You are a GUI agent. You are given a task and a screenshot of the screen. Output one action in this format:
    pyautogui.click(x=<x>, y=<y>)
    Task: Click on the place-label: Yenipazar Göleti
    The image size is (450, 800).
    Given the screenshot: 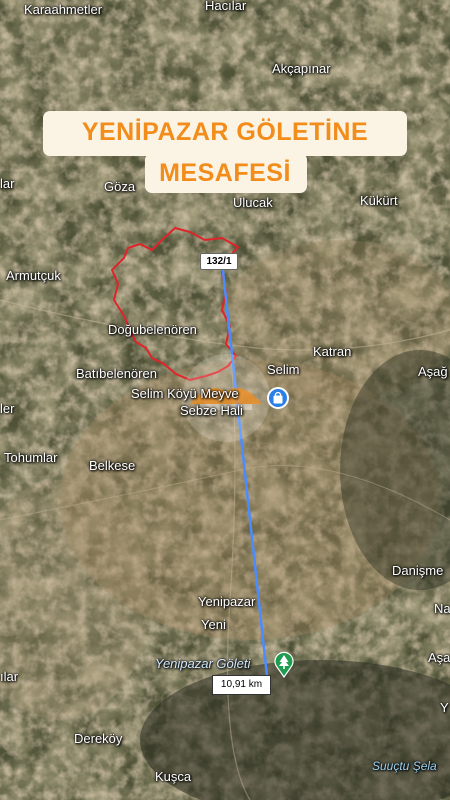 What is the action you would take?
    pyautogui.click(x=202, y=663)
    